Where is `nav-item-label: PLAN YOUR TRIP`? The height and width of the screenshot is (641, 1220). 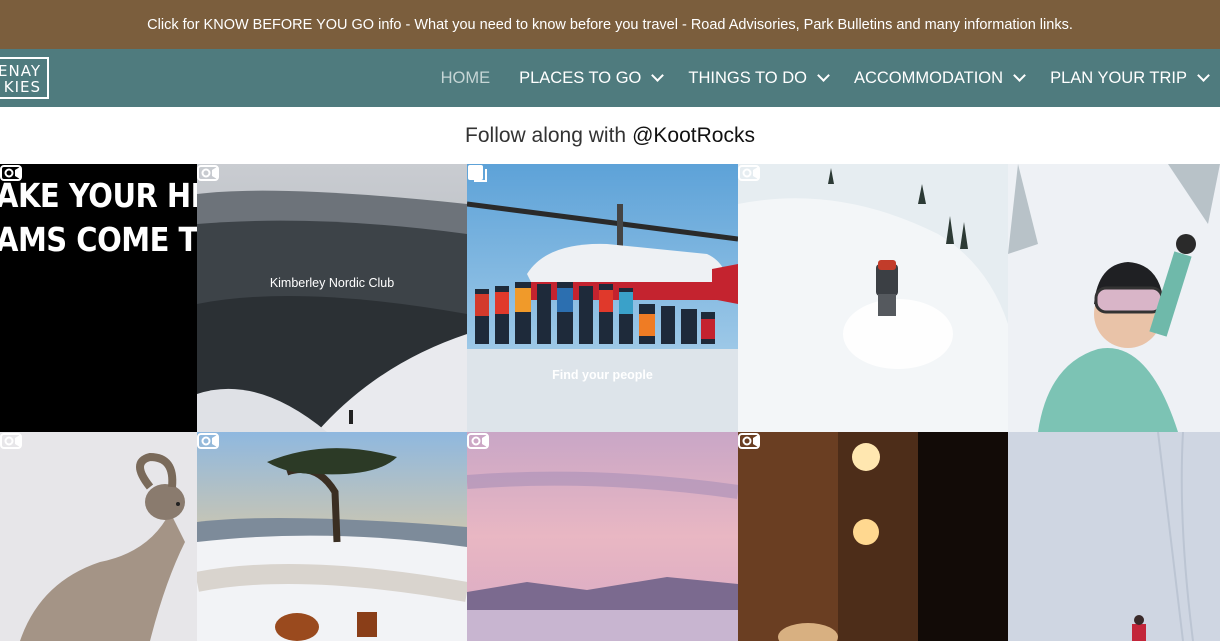
nav-item-label: PLAN YOUR TRIP is located at coordinates (1118, 77).